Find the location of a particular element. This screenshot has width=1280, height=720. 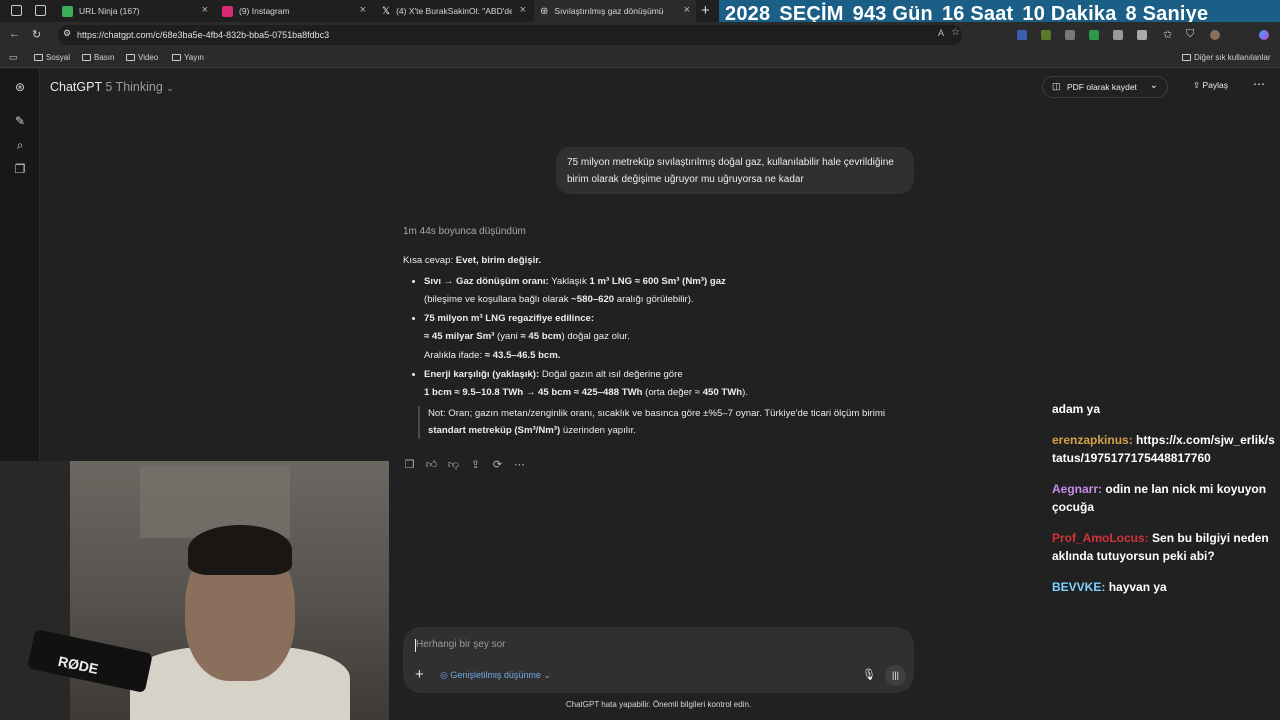

vertical-tabs-icon is located at coordinates (40, 10).